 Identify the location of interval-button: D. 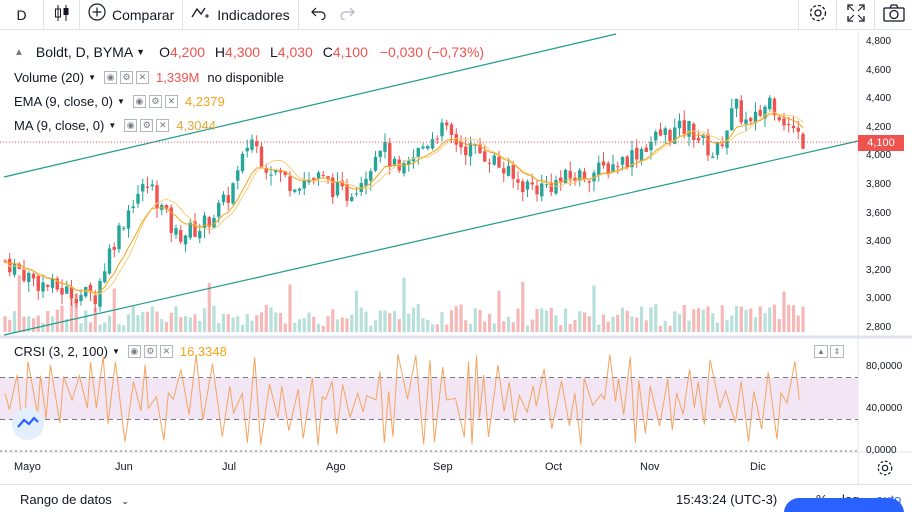
(22, 15).